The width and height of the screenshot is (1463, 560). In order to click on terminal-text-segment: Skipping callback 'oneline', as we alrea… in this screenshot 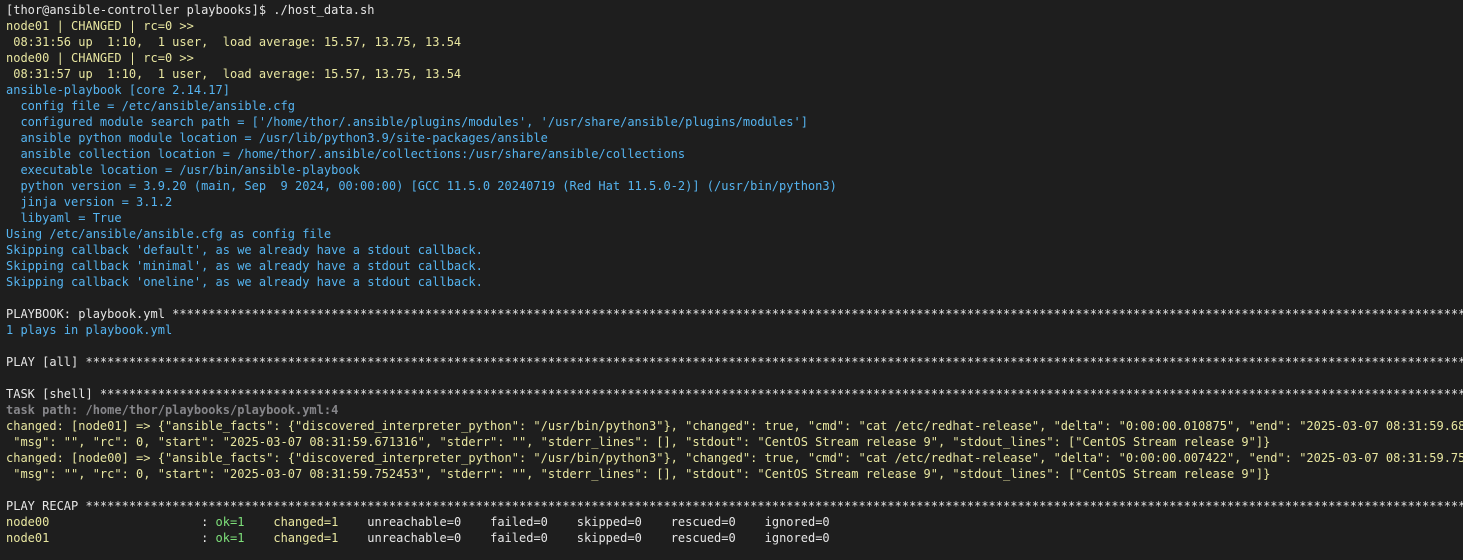, I will do `click(244, 282)`.